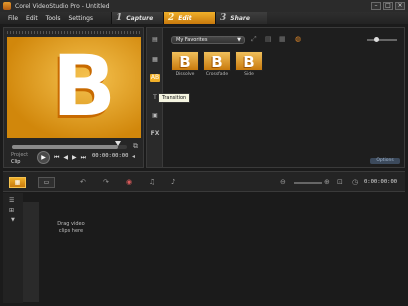  I want to click on undo-icon: ↶, so click(83, 182).